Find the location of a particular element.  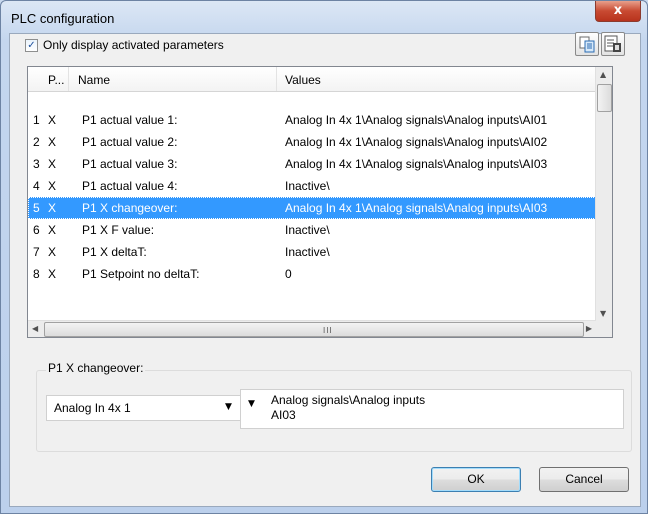

vertical-scroll-thumb is located at coordinates (604, 98).